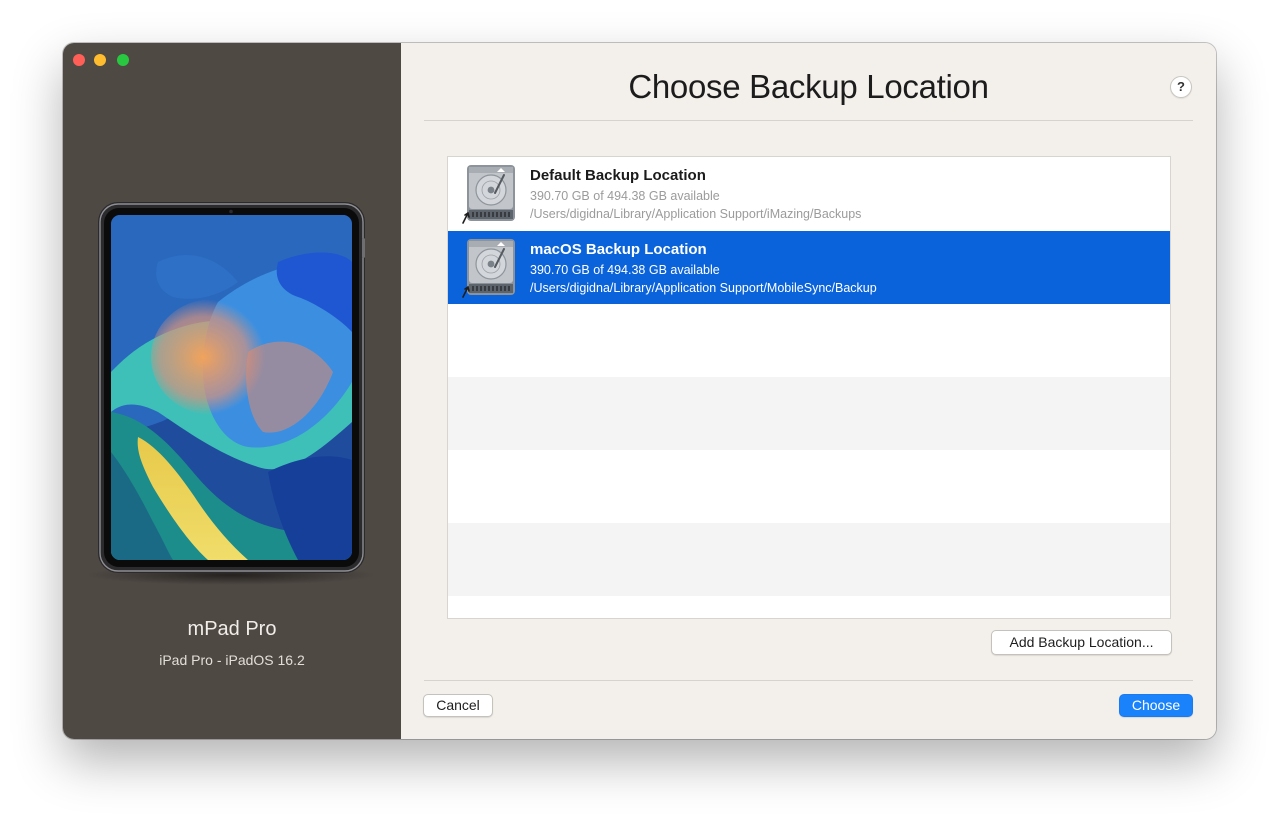 This screenshot has height=823, width=1280. What do you see at coordinates (232, 629) in the screenshot?
I see `device-name: mPad Pro` at bounding box center [232, 629].